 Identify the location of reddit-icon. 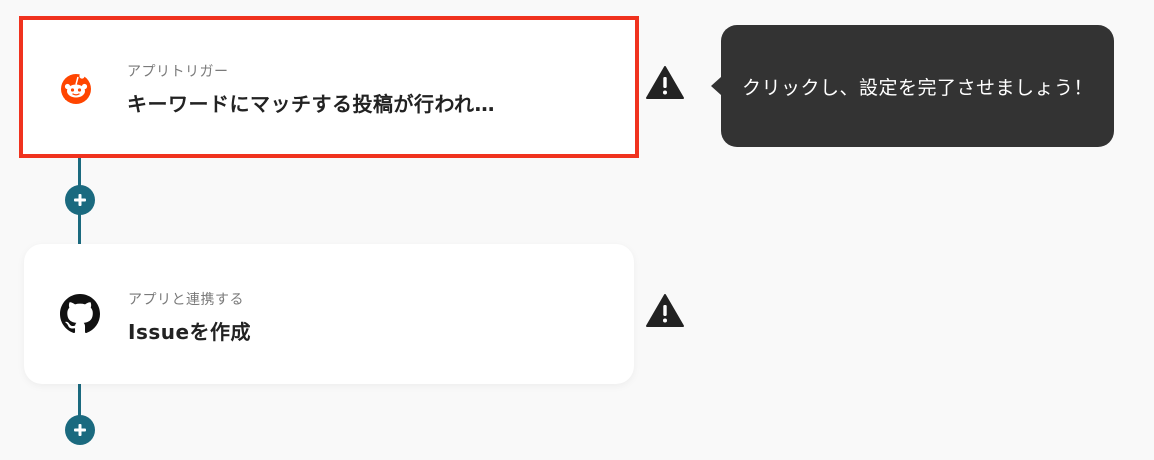
(76, 87).